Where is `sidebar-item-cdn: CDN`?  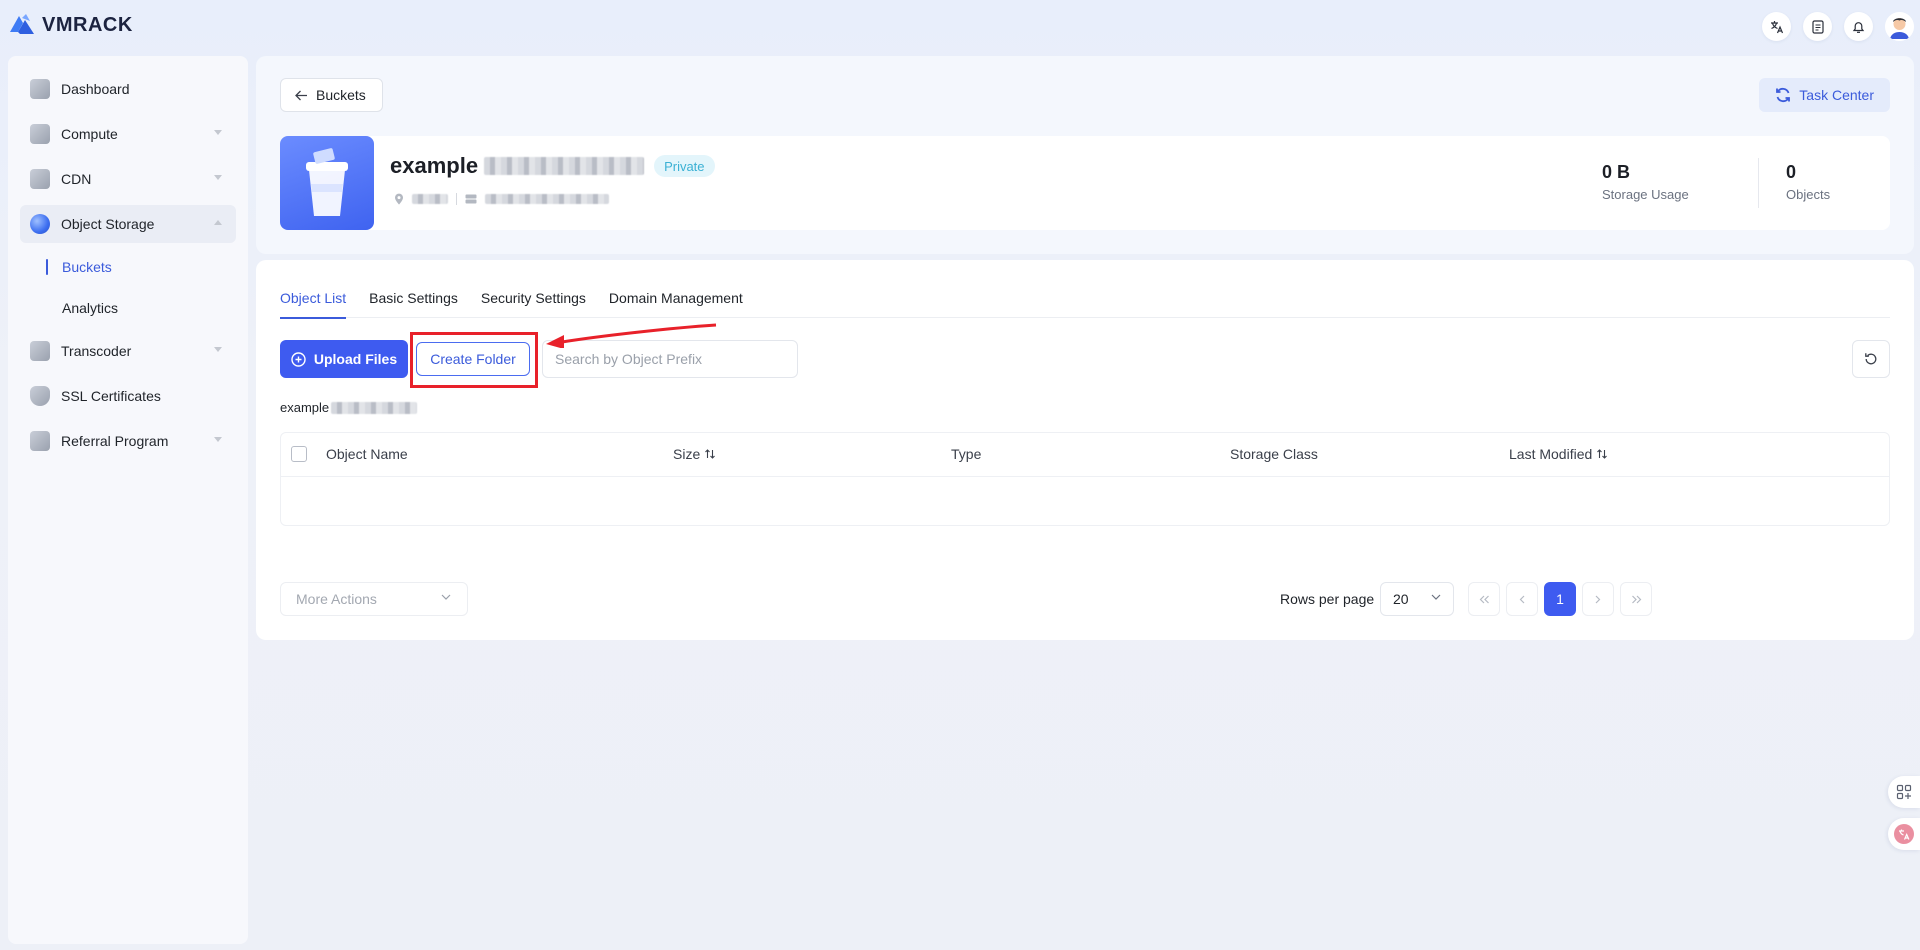
sidebar-item-cdn: CDN is located at coordinates (128, 179).